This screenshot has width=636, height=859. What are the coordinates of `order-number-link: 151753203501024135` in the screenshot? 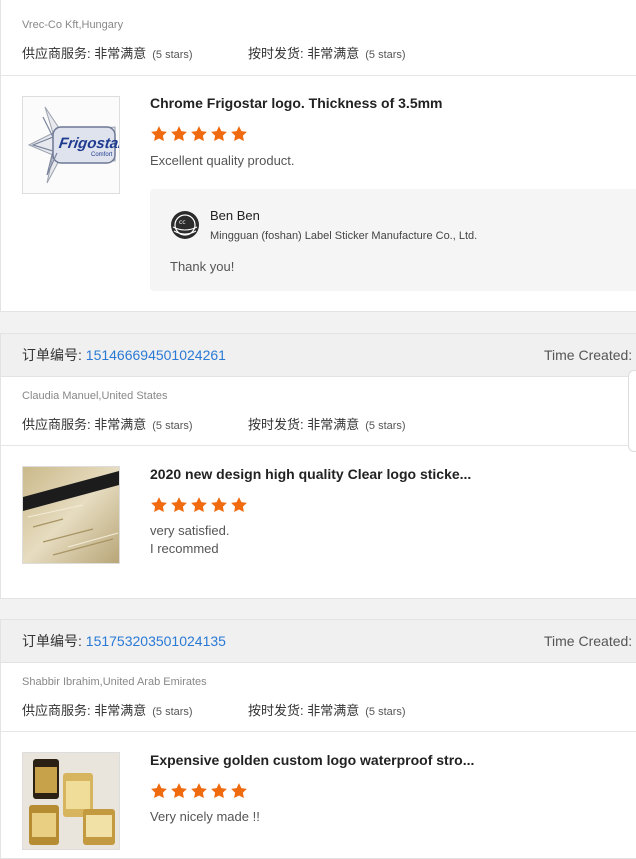 It's located at (156, 641).